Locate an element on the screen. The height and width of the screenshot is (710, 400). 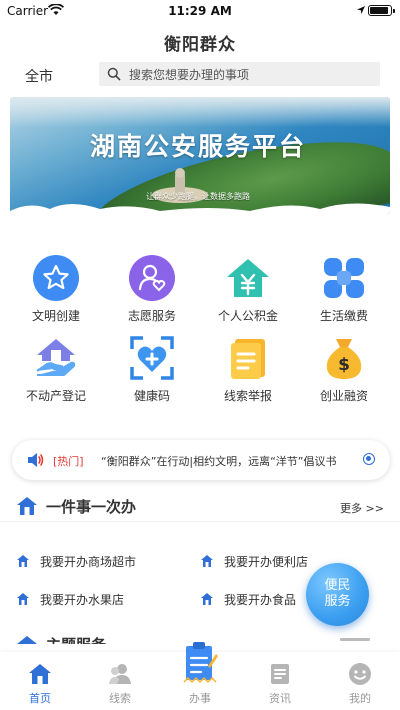
service-real-estate: 不动产登记 is located at coordinates (56, 369).